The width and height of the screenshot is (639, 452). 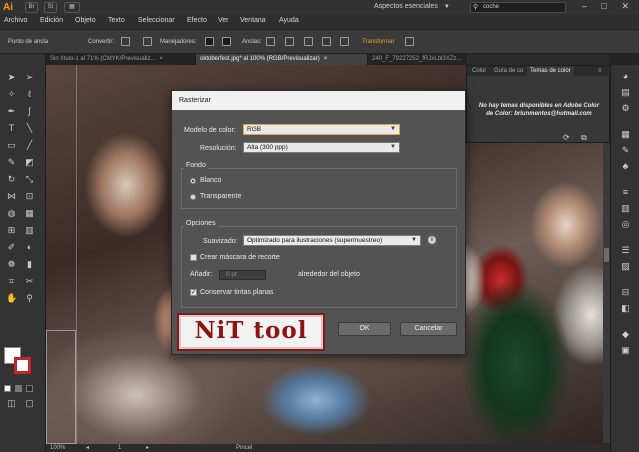 What do you see at coordinates (625, 150) in the screenshot?
I see `brushes-icon: ✎` at bounding box center [625, 150].